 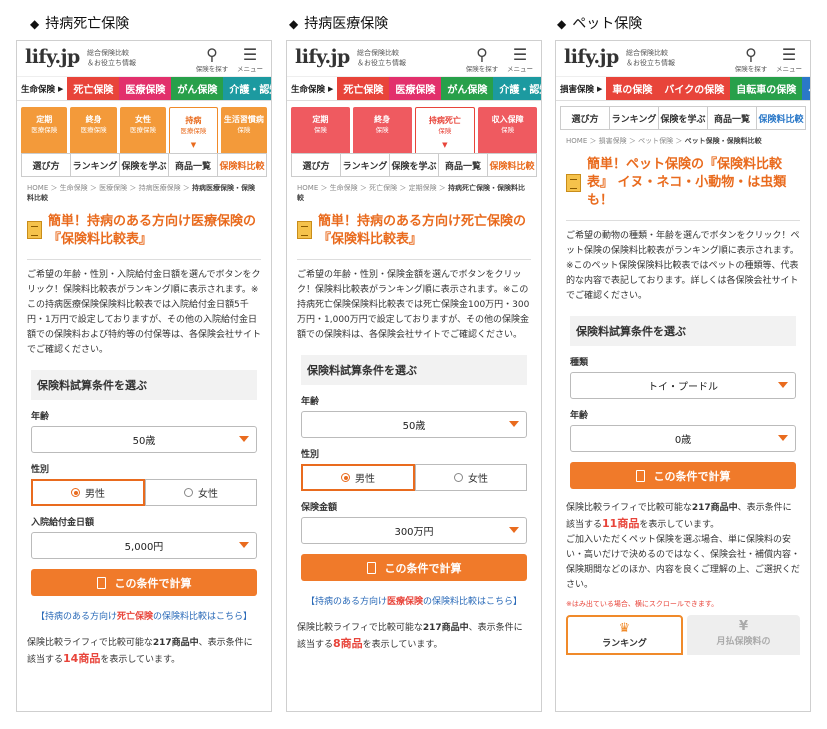 I want to click on triangle-right-icon: ▶, so click(x=331, y=88).